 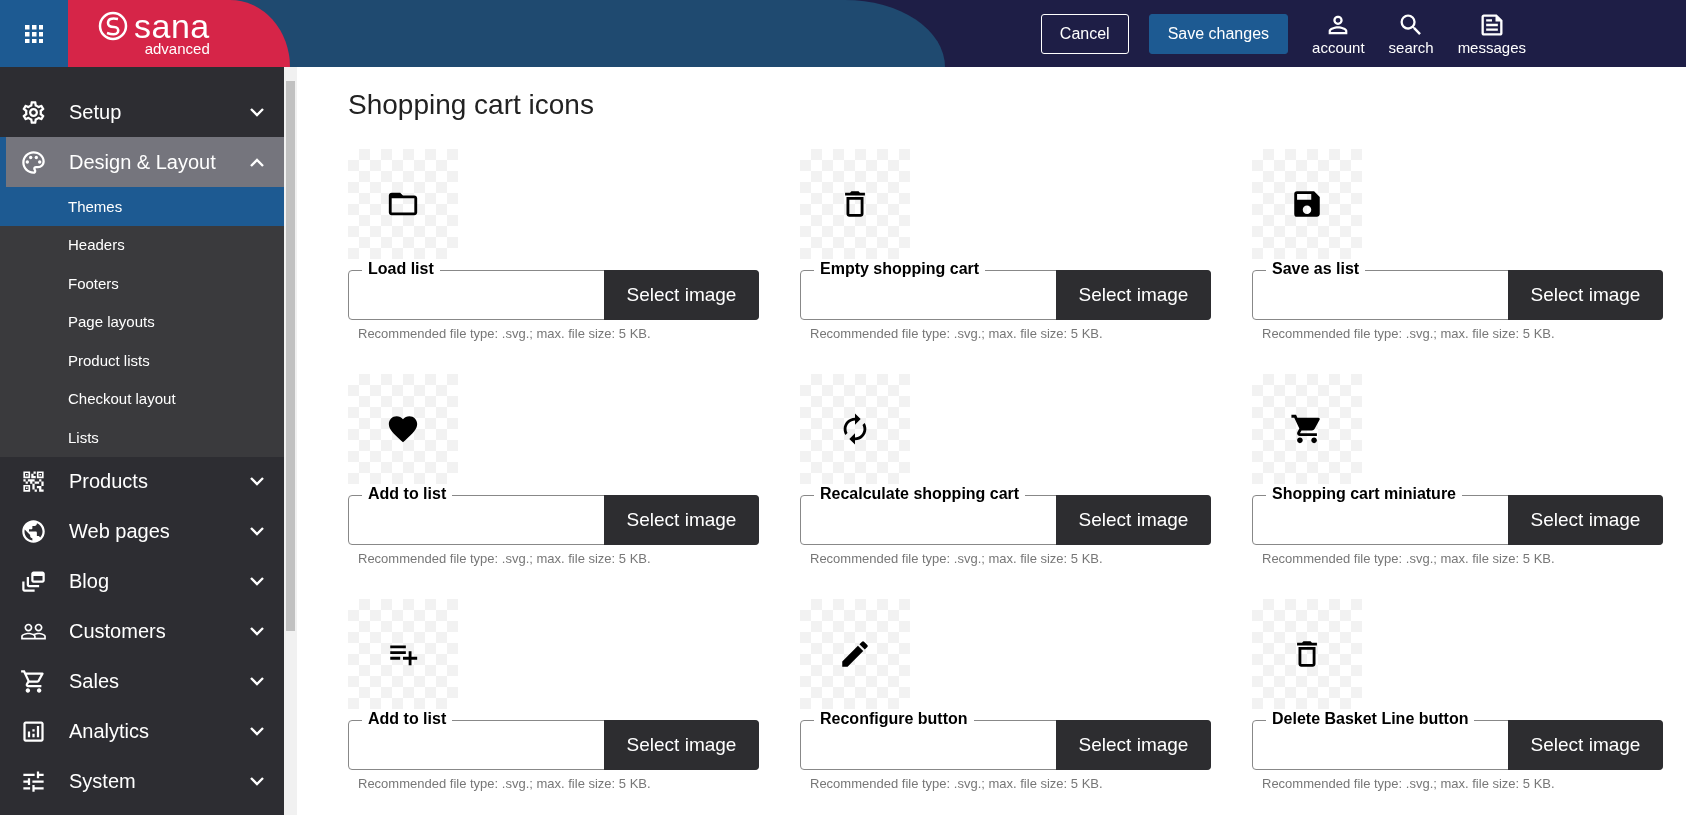 What do you see at coordinates (33, 581) in the screenshot?
I see `newspaper-icon` at bounding box center [33, 581].